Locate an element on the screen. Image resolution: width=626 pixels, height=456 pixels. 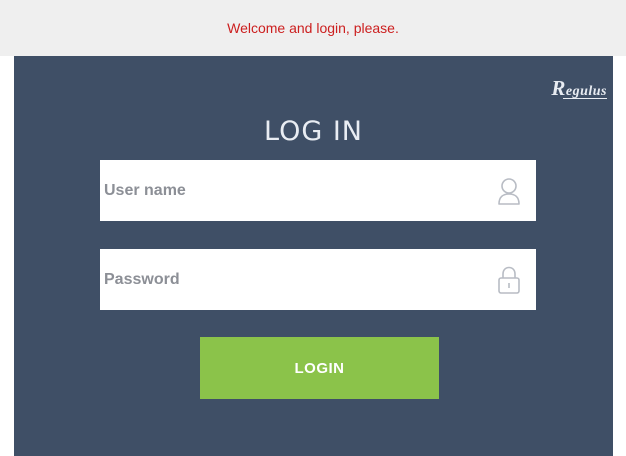
password-input is located at coordinates (292, 279).